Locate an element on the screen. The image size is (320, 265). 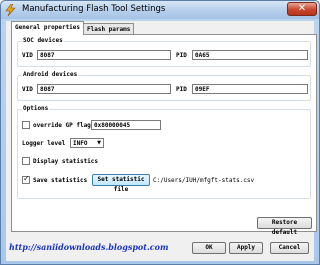
android-vid-field: 8087 is located at coordinates (104, 89).